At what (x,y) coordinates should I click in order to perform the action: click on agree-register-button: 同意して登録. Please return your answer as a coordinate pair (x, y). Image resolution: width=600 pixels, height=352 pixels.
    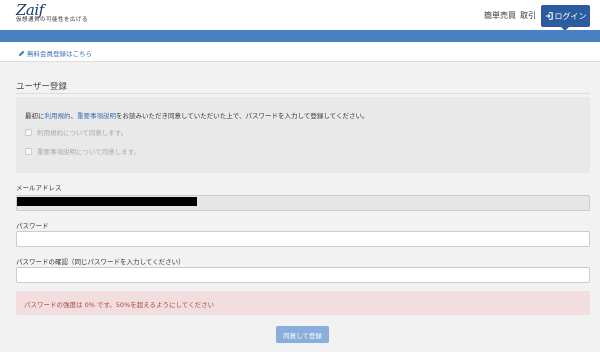
    Looking at the image, I should click on (302, 334).